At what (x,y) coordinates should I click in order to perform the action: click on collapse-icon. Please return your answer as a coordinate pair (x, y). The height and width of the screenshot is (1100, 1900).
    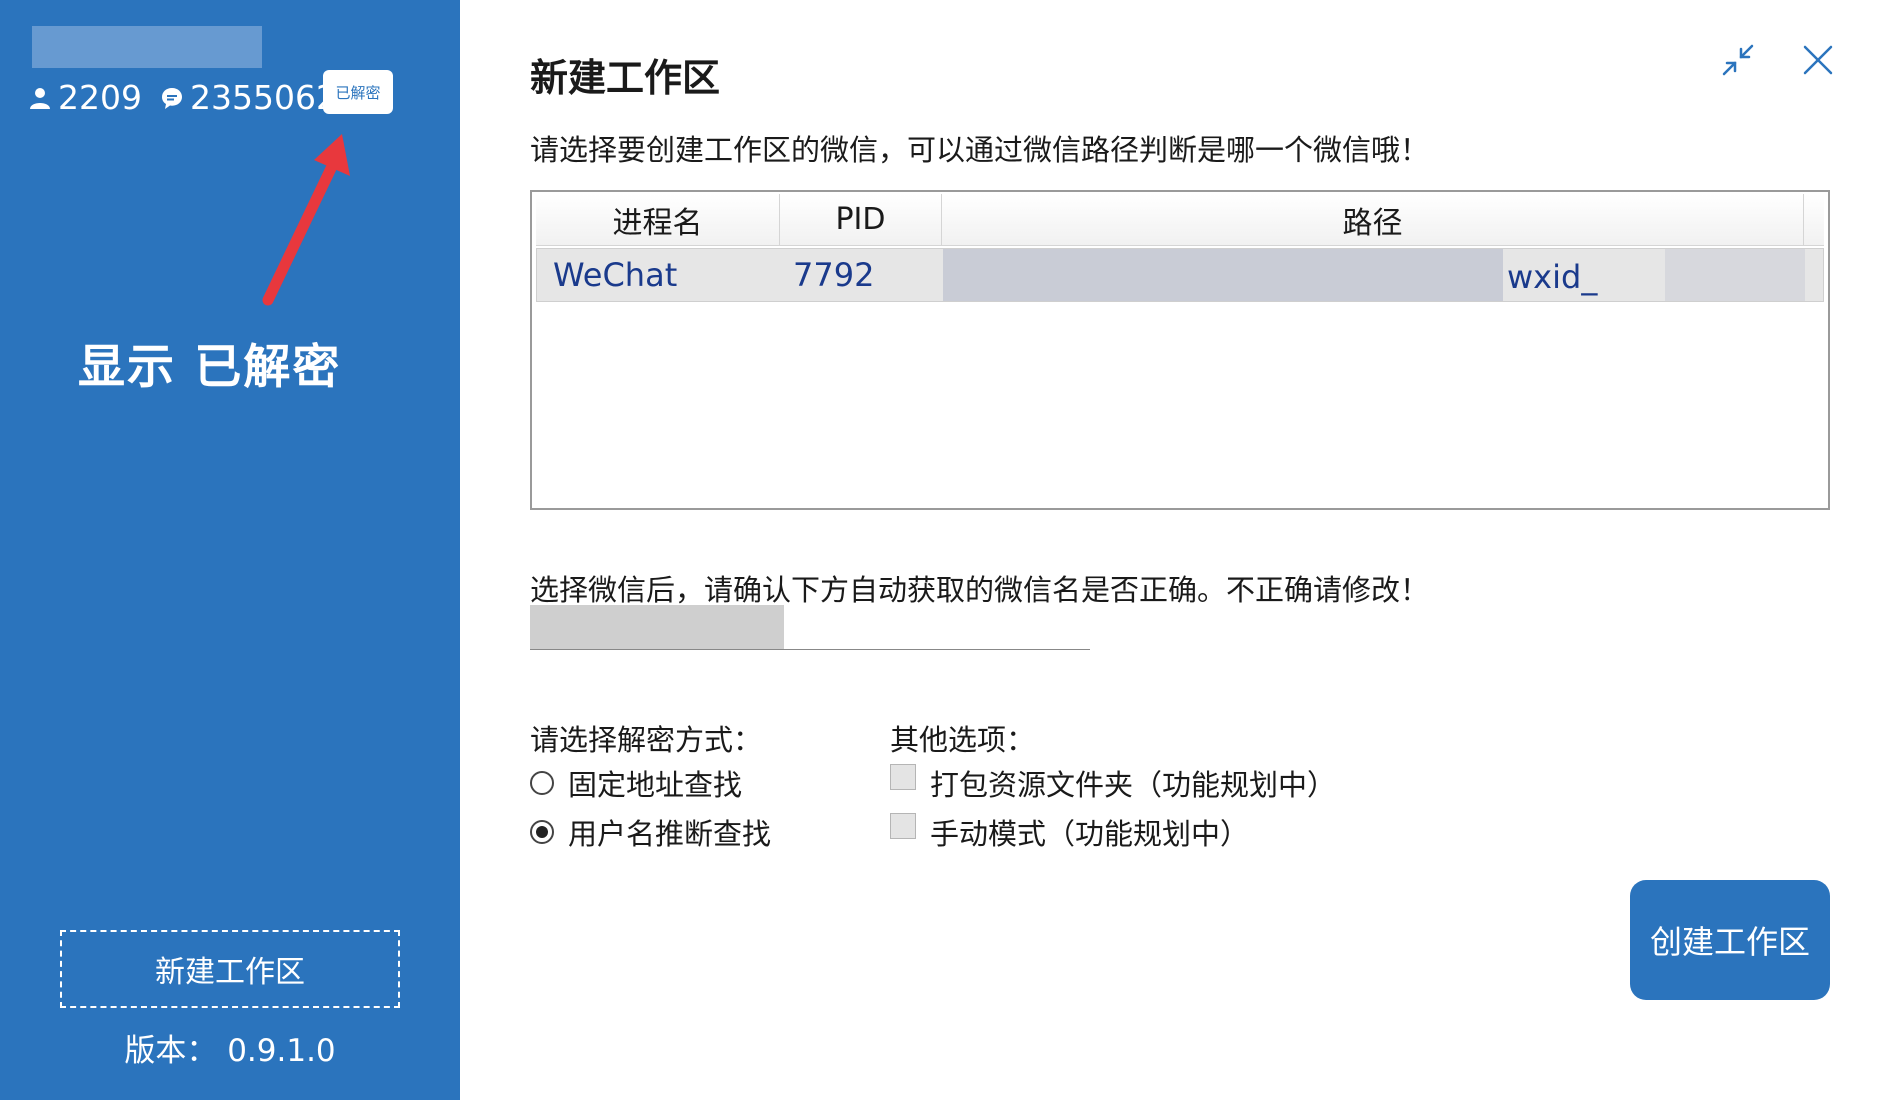
    Looking at the image, I should click on (1738, 60).